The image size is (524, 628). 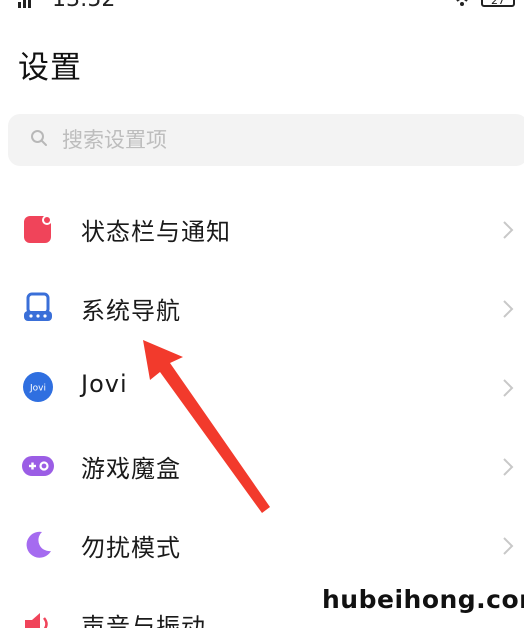 I want to click on settings-item-do-not-disturb: 勿扰模式, so click(x=262, y=548).